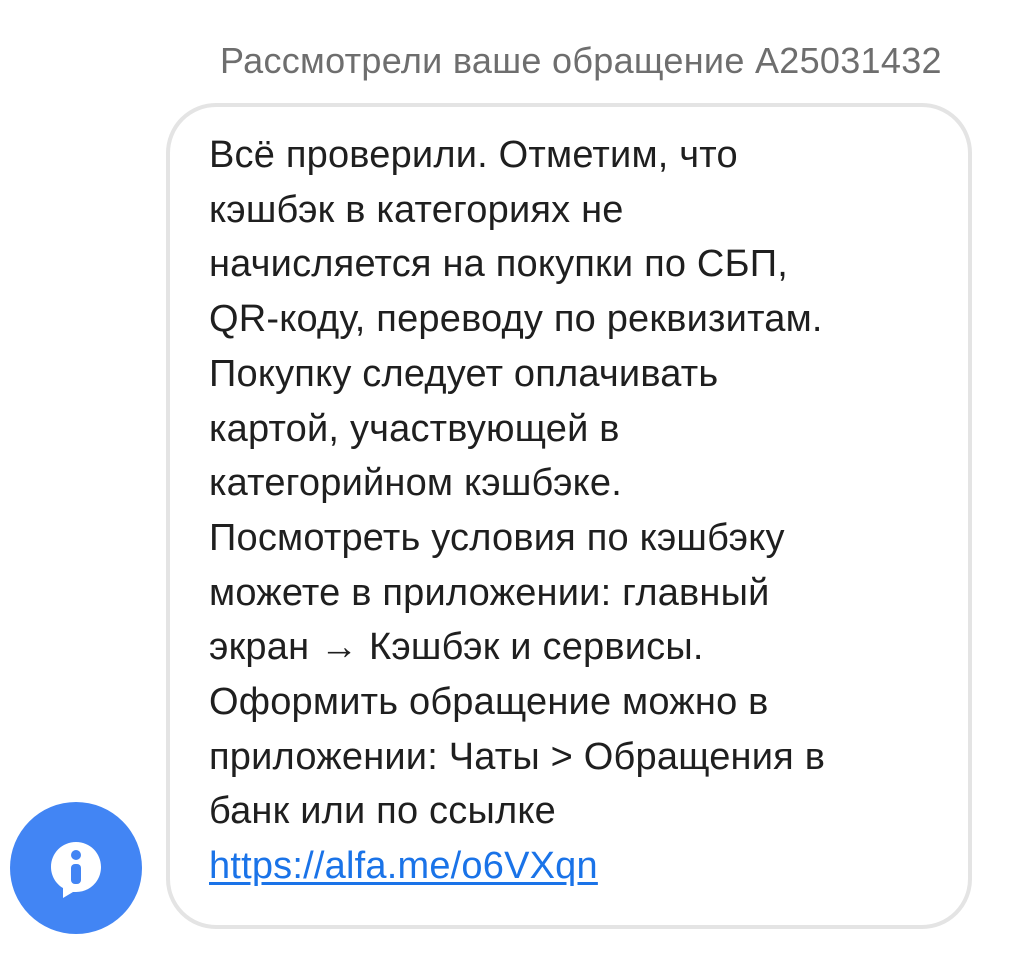 This screenshot has width=1026, height=965. I want to click on message-line: Оформить обращение можно в, so click(489, 702).